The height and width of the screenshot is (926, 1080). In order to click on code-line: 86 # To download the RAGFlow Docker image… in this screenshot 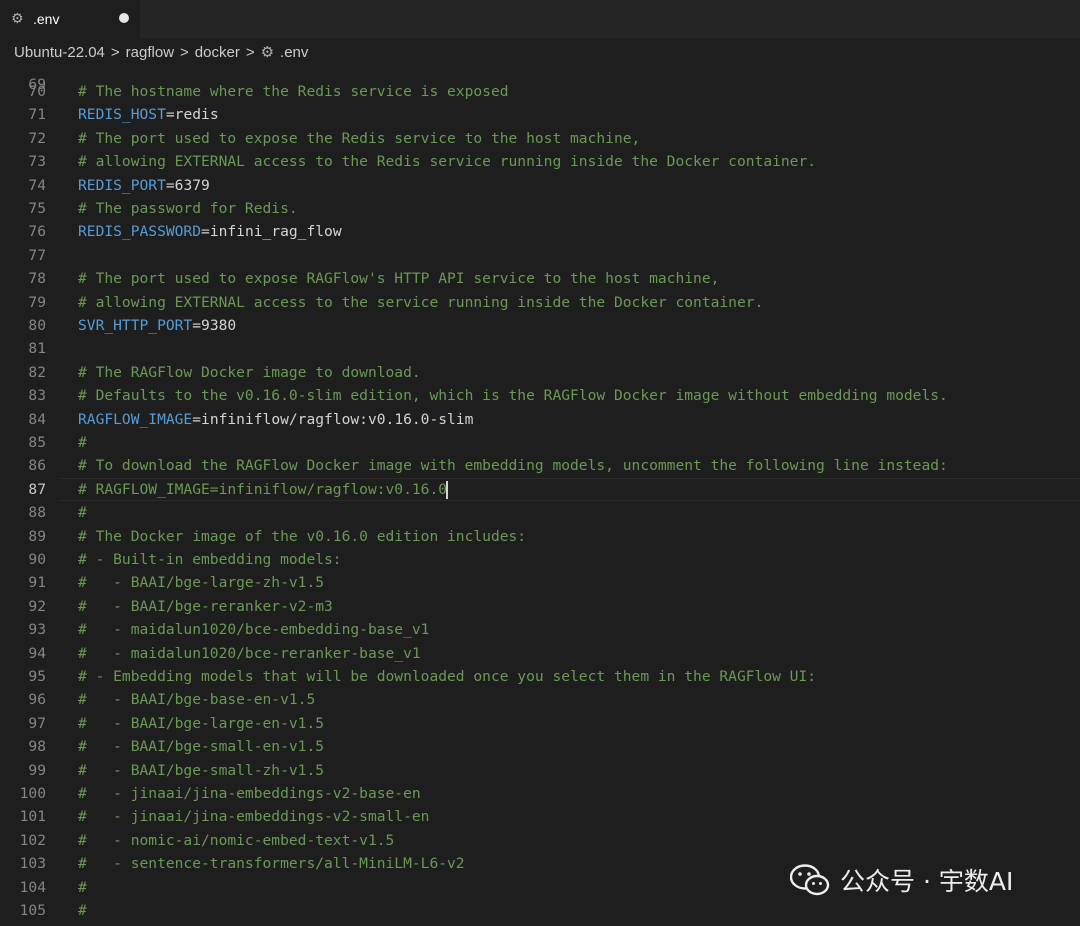, I will do `click(540, 465)`.